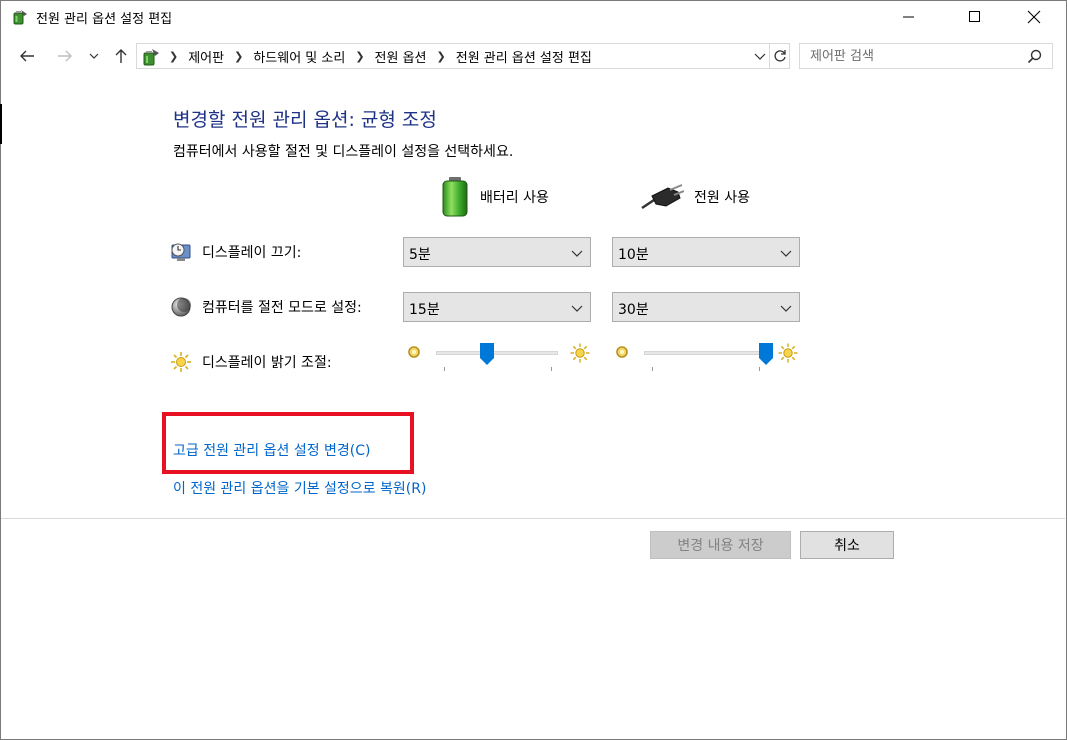  Describe the element at coordinates (514, 198) in the screenshot. I see `battery-column-label: 배터리 사용` at that location.